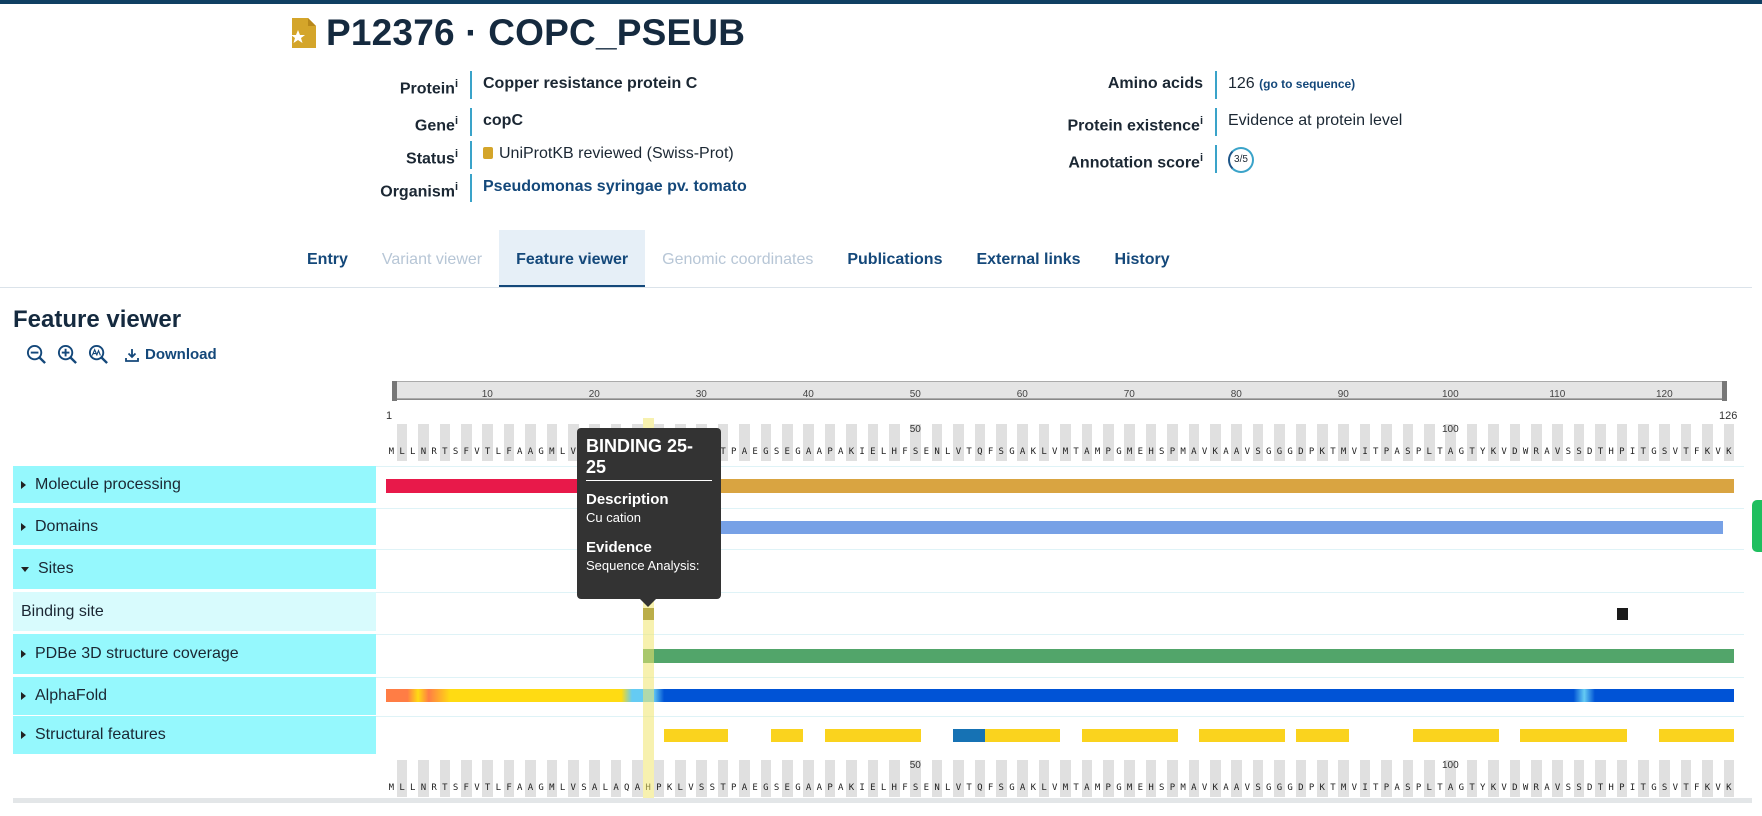 The width and height of the screenshot is (1762, 816). What do you see at coordinates (1757, 526) in the screenshot?
I see `feedback-side-tab` at bounding box center [1757, 526].